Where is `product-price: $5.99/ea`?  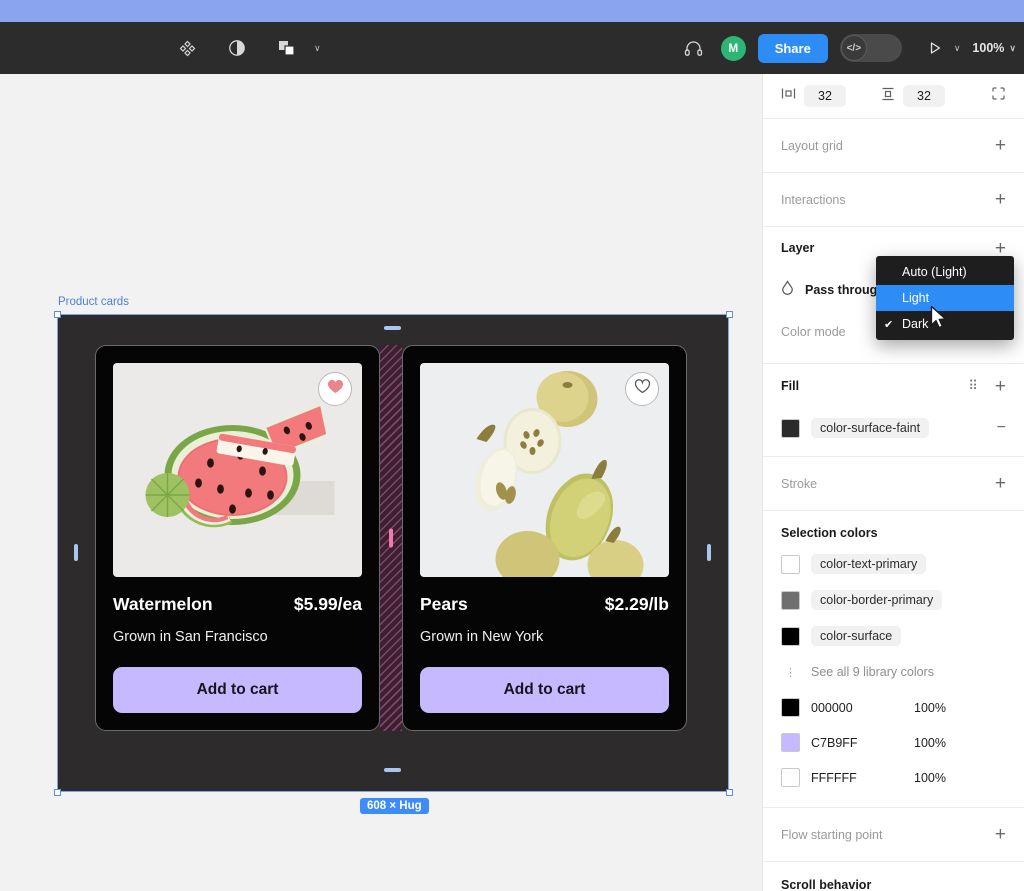 product-price: $5.99/ea is located at coordinates (327, 604).